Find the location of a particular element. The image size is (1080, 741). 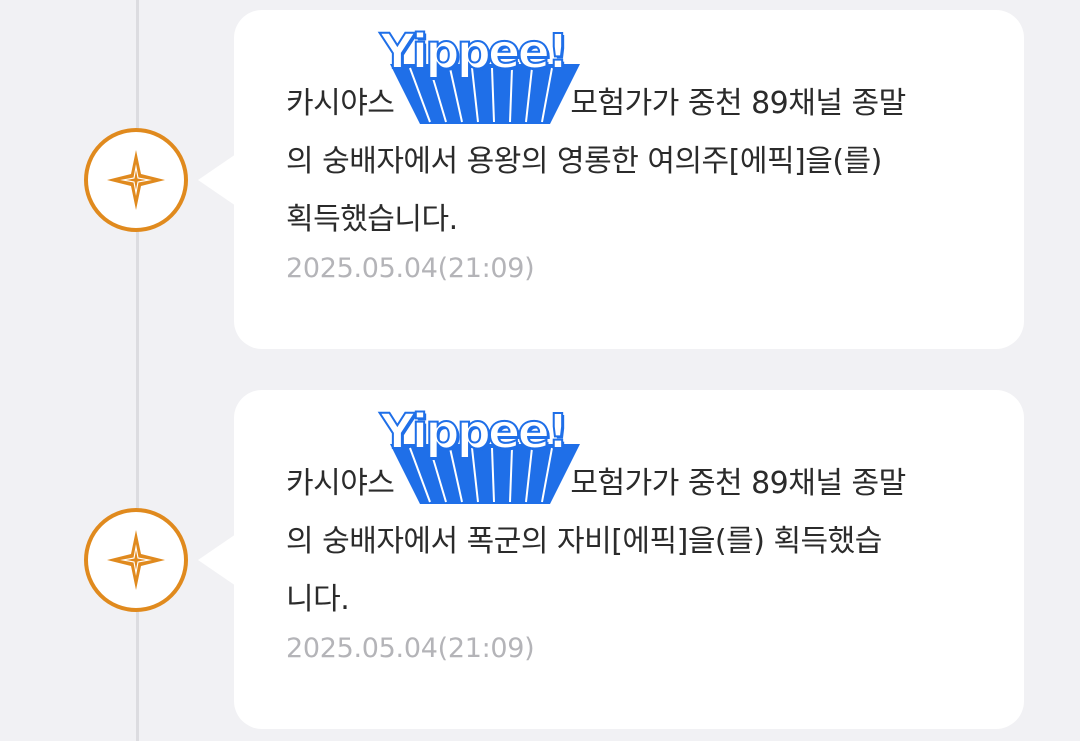

message-line-3: 획득했습니다. is located at coordinates (372, 219).